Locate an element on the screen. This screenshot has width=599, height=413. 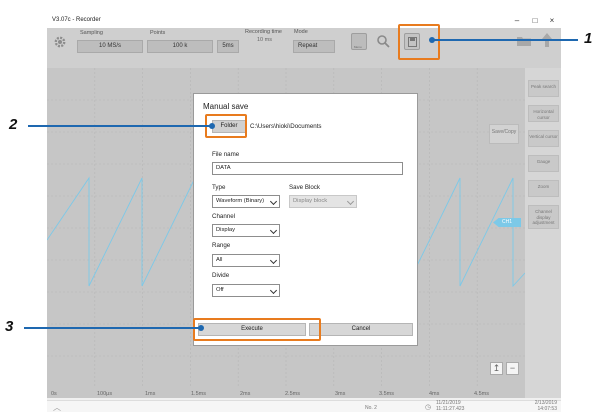
cancel-button: Cancel is located at coordinates (361, 329).